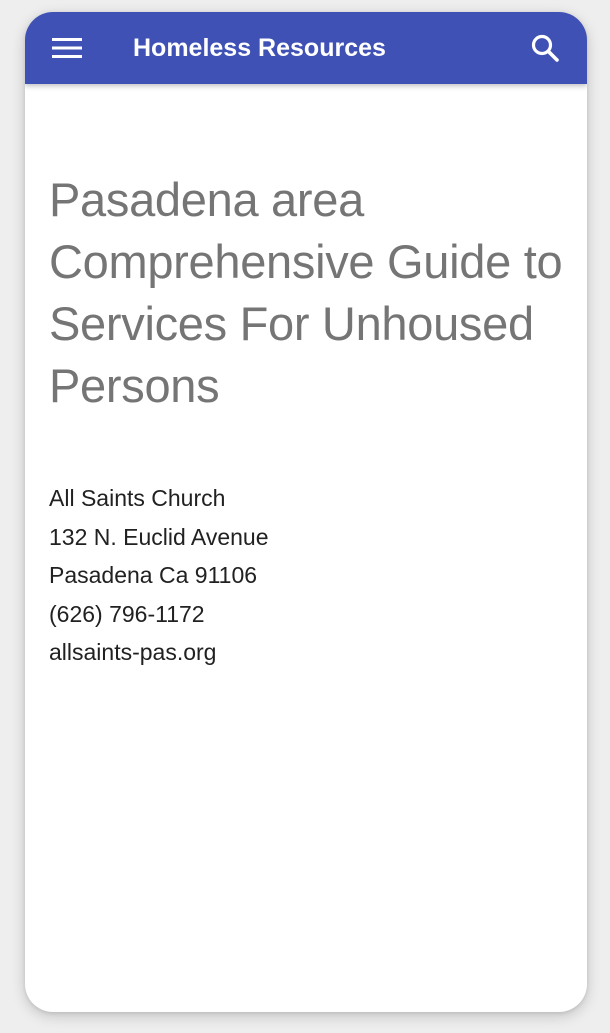 The image size is (610, 1033). What do you see at coordinates (306, 652) in the screenshot?
I see `website-link: allsaints-pas.org` at bounding box center [306, 652].